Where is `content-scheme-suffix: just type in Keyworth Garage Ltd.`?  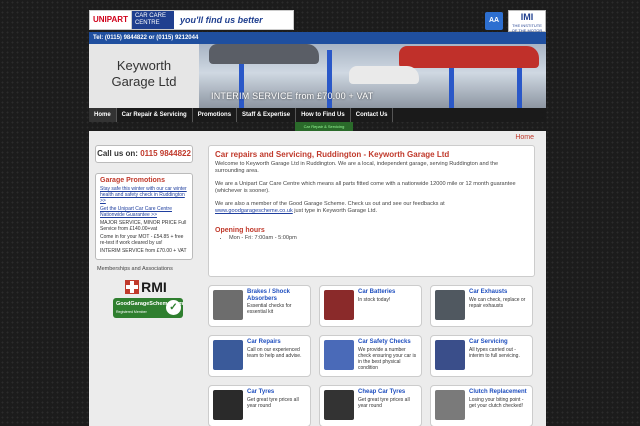 content-scheme-suffix: just type in Keyworth Garage Ltd. is located at coordinates (335, 211).